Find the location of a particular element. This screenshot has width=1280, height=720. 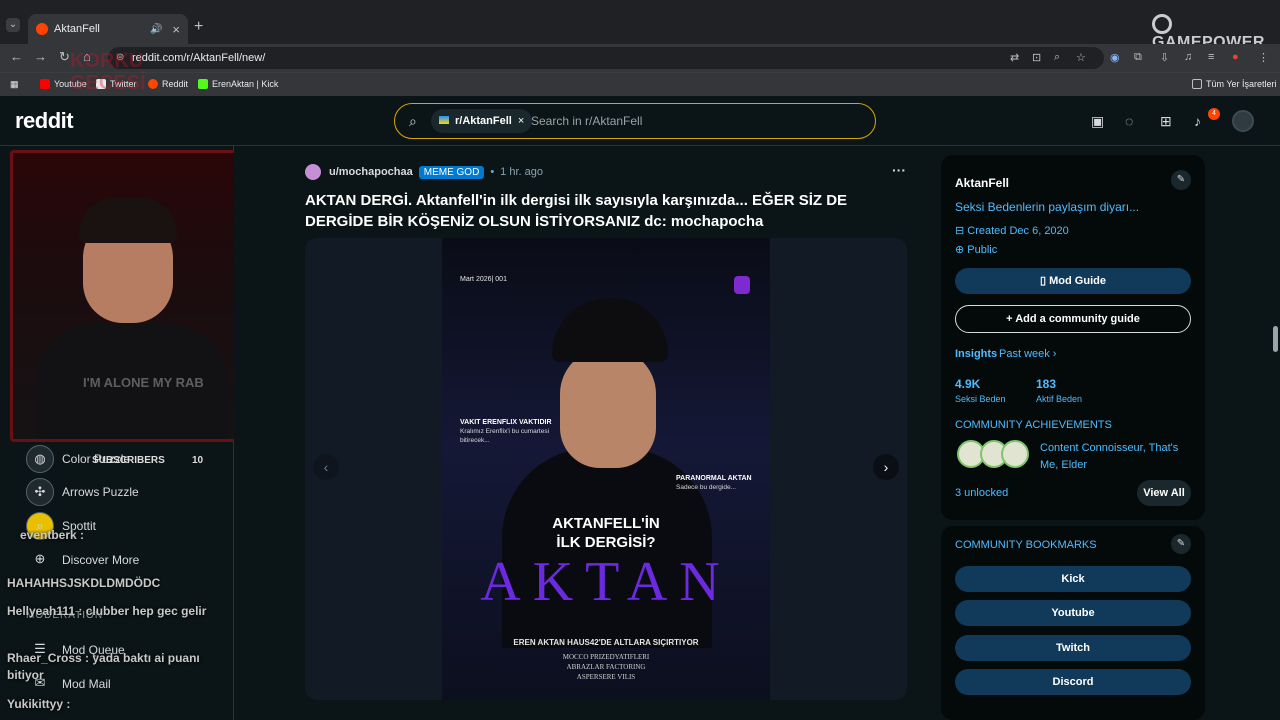

author-name: u/mochapochaa is located at coordinates (371, 172).